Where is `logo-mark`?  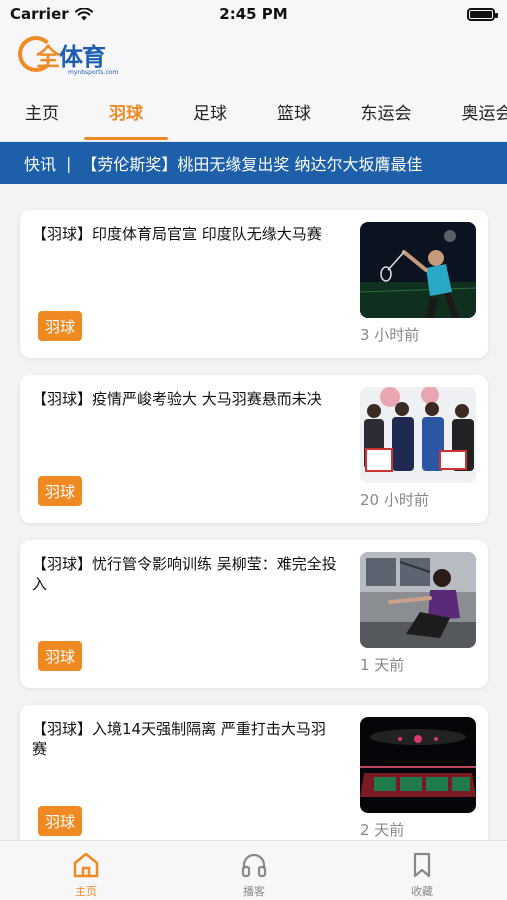
logo-mark is located at coordinates (36, 54).